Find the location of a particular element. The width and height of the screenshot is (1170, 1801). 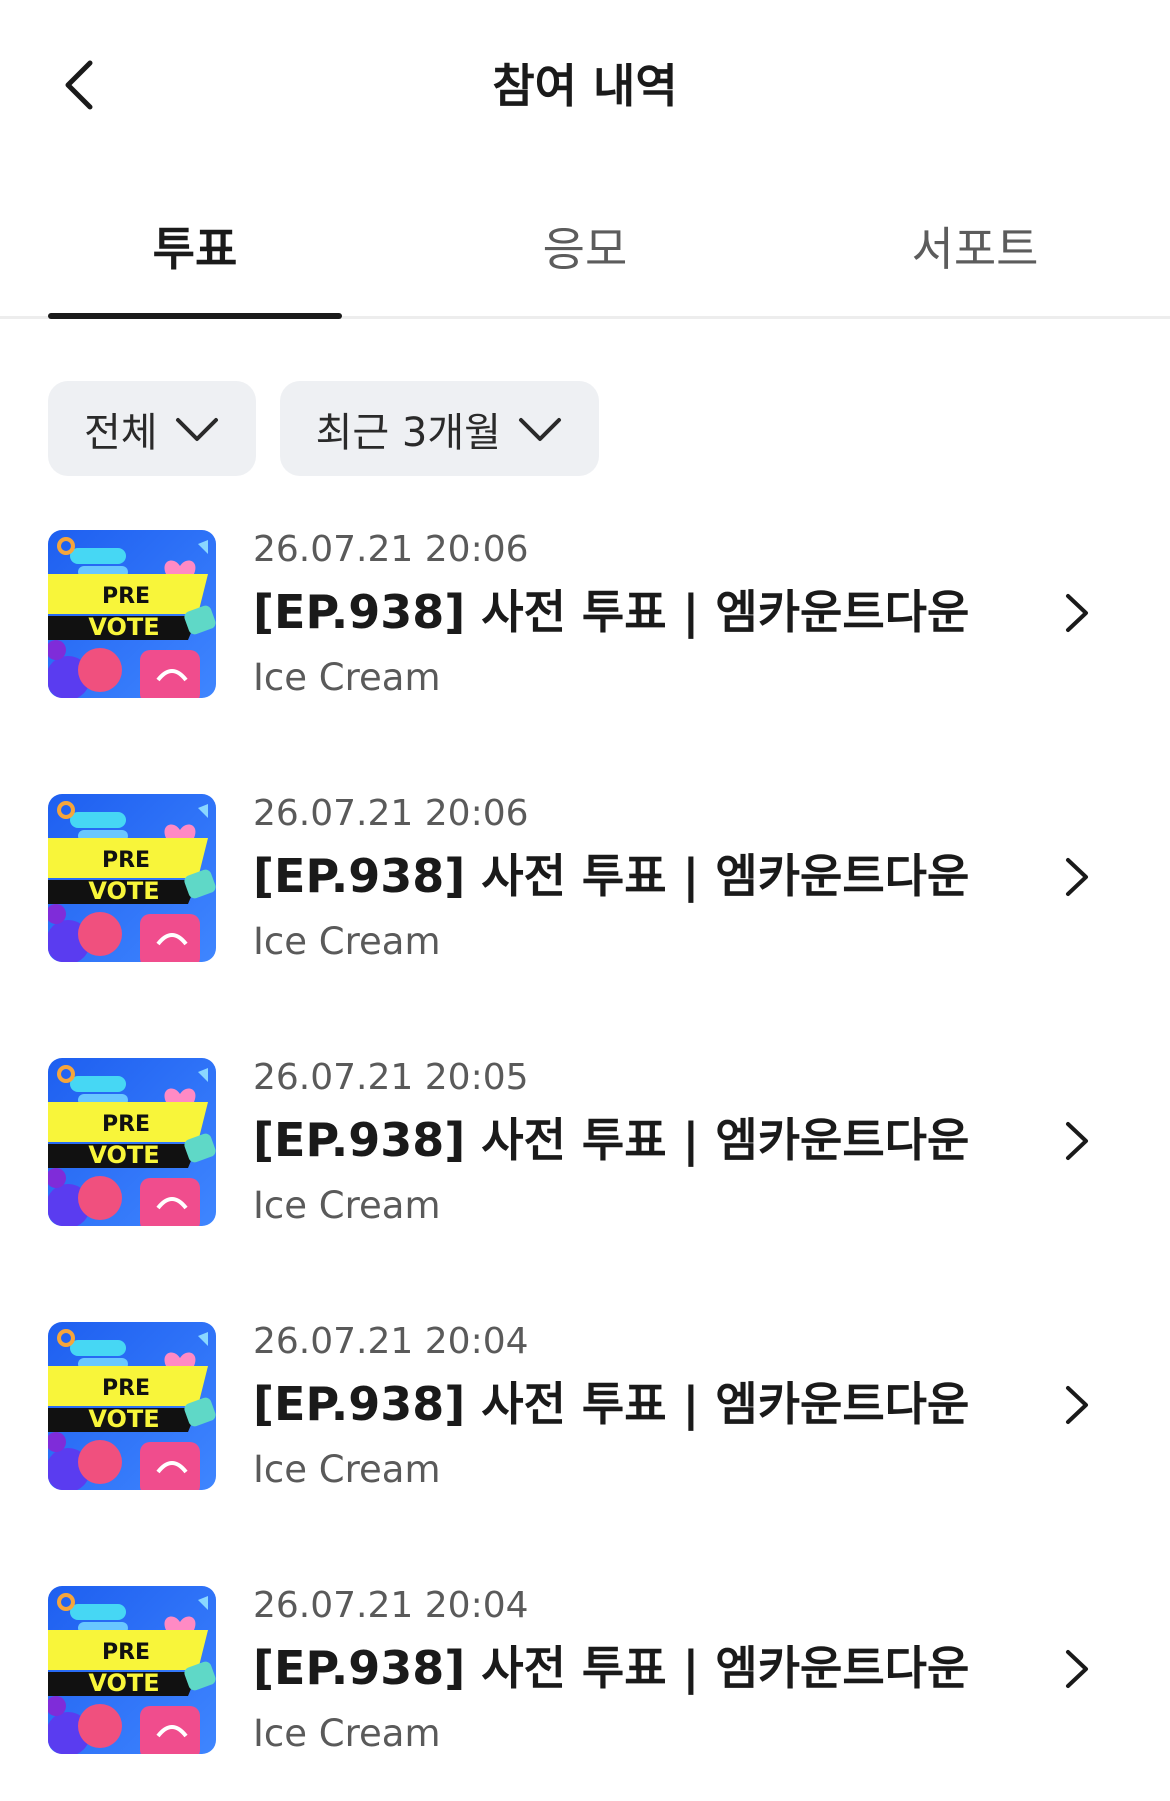

back-button is located at coordinates (80, 85).